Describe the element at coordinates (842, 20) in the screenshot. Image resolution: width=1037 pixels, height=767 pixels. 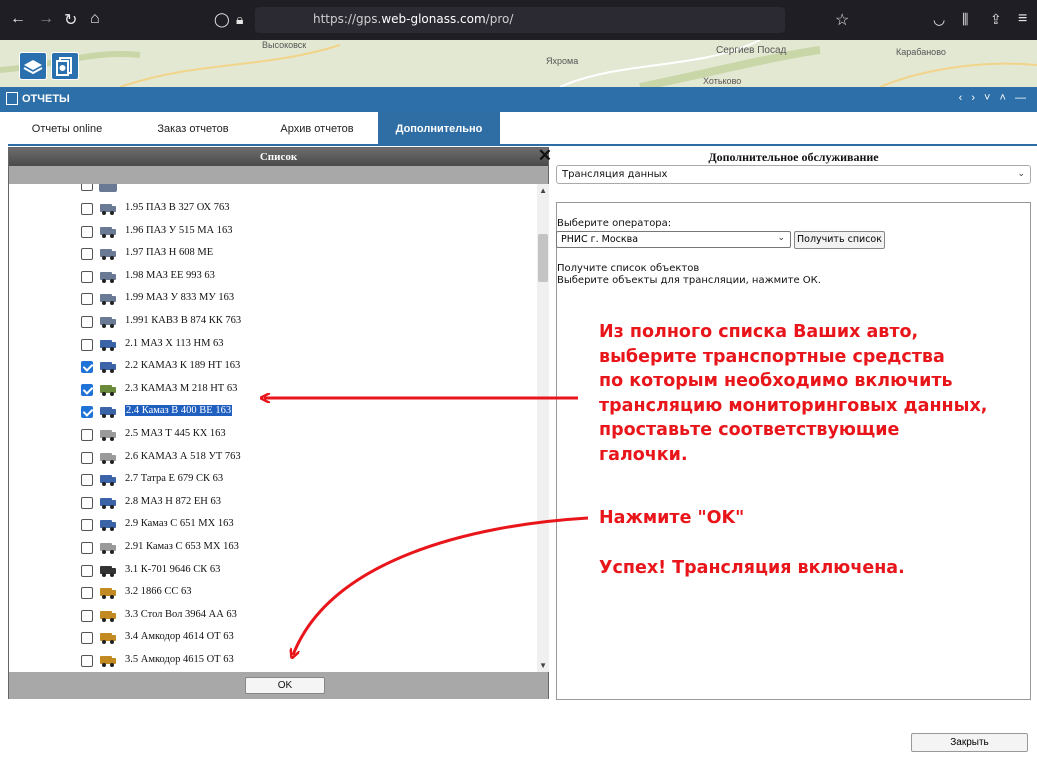
I see `bookmark-star-icon: ☆` at that location.